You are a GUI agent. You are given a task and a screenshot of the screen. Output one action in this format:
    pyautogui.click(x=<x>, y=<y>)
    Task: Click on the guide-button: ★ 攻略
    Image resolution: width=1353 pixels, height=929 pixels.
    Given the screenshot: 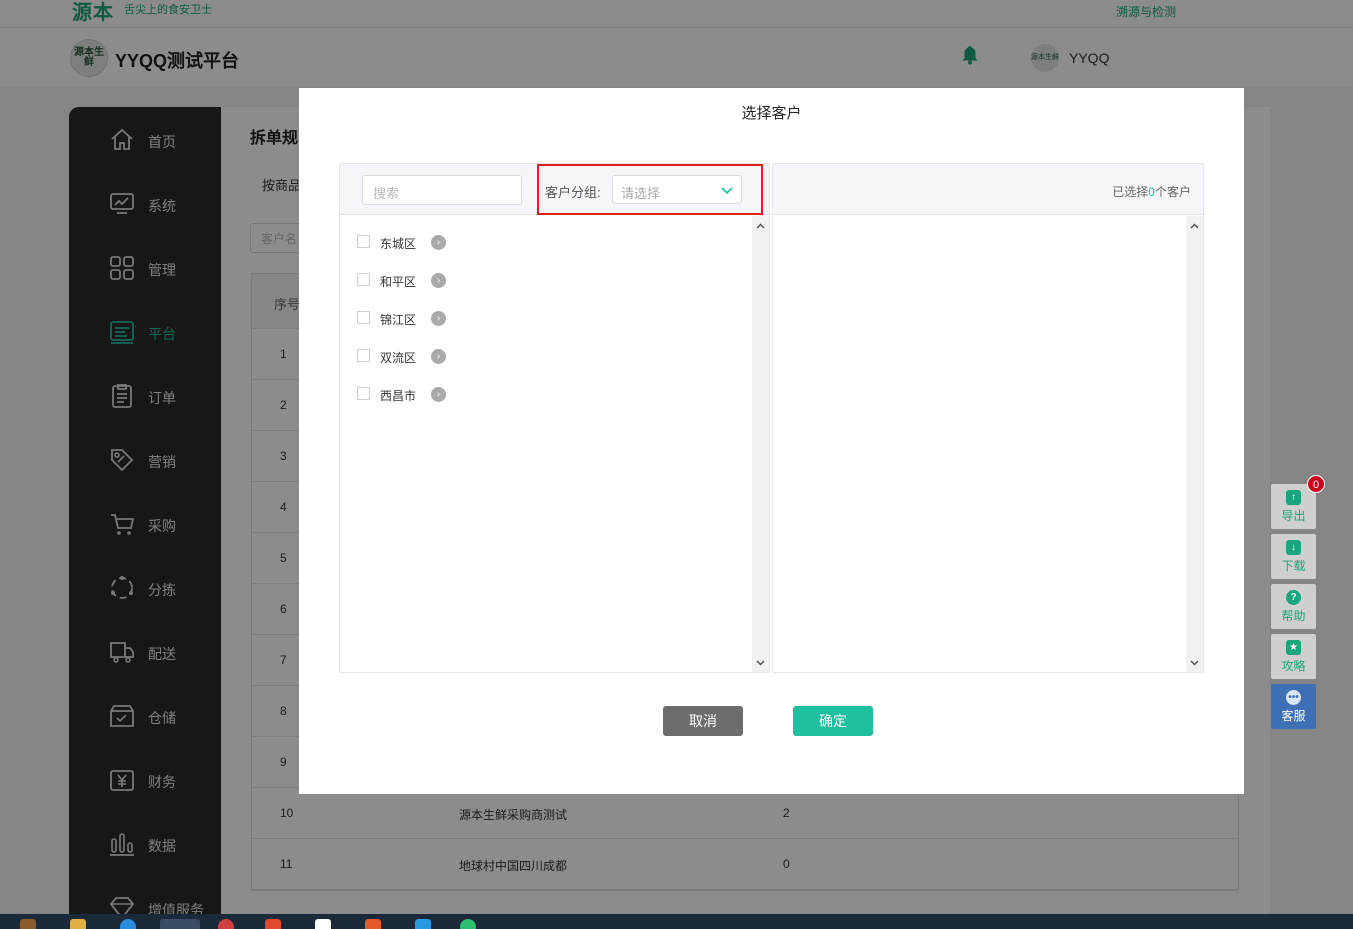 What is the action you would take?
    pyautogui.click(x=1293, y=656)
    